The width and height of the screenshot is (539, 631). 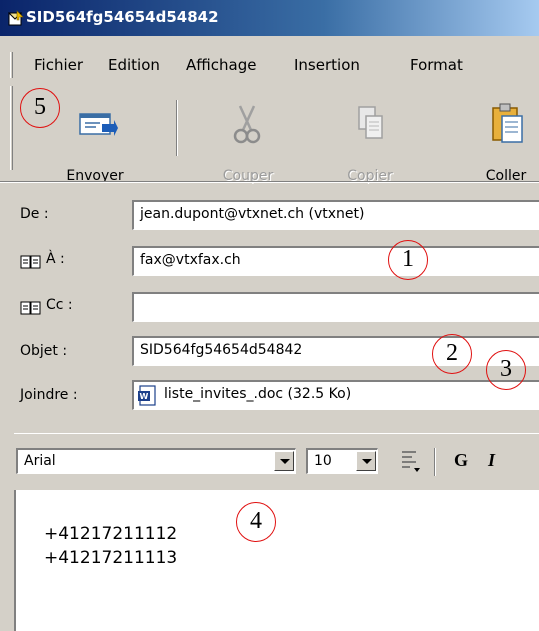 I want to click on menu-format: Format, so click(x=436, y=65).